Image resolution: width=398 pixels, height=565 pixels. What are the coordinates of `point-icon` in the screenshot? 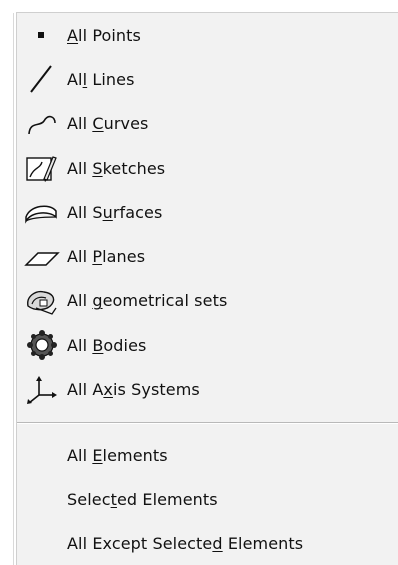 It's located at (42, 35).